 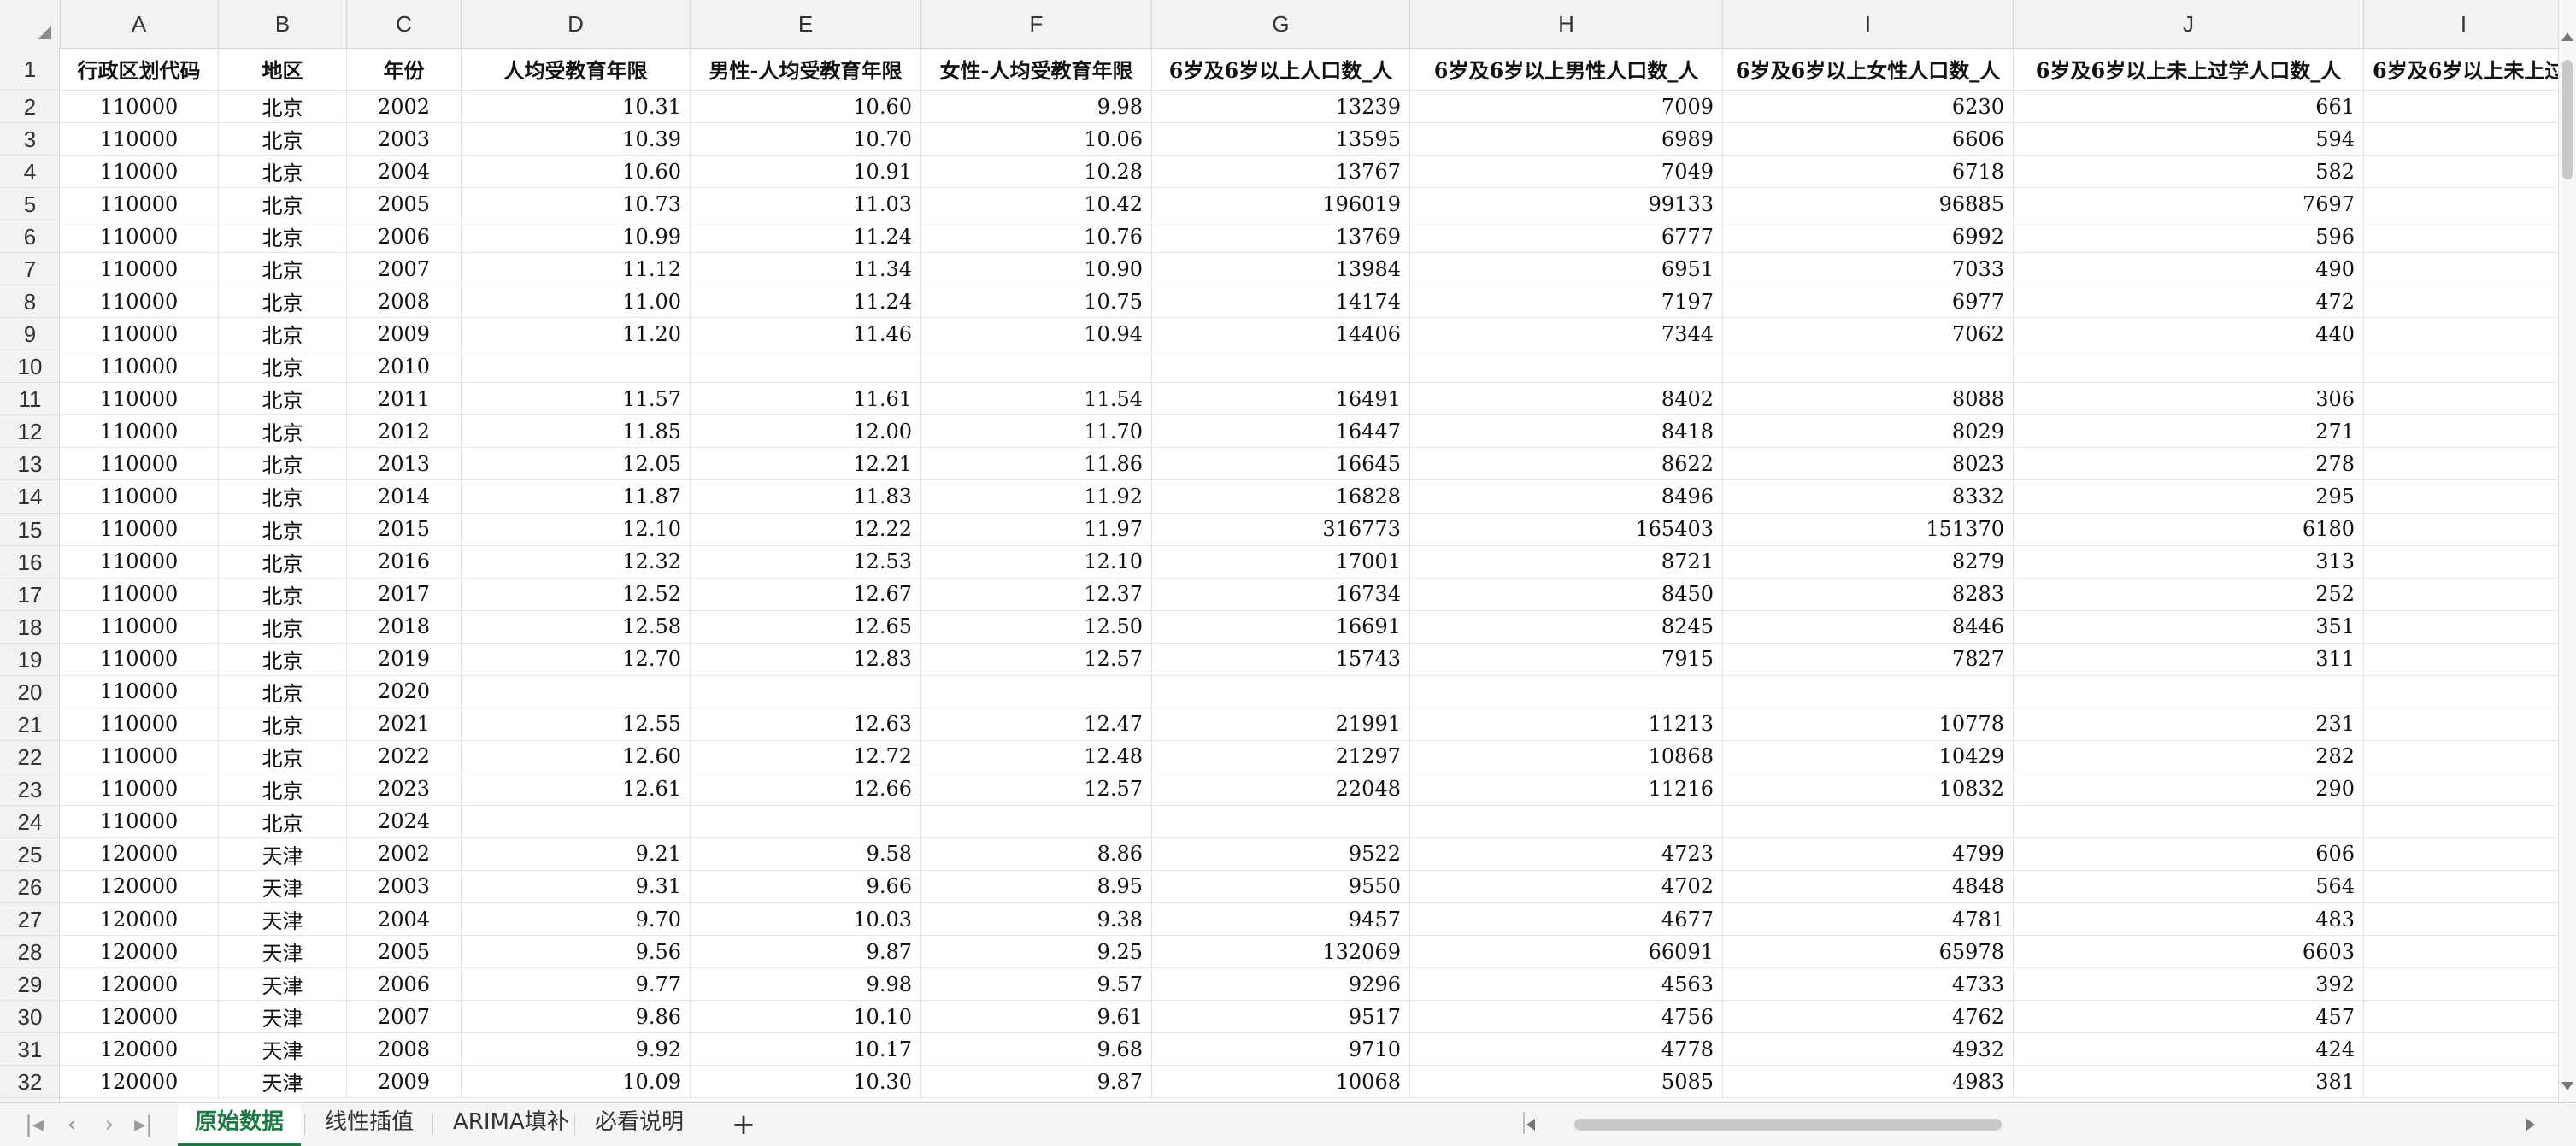 I want to click on table-cell: 12.55, so click(x=576, y=724).